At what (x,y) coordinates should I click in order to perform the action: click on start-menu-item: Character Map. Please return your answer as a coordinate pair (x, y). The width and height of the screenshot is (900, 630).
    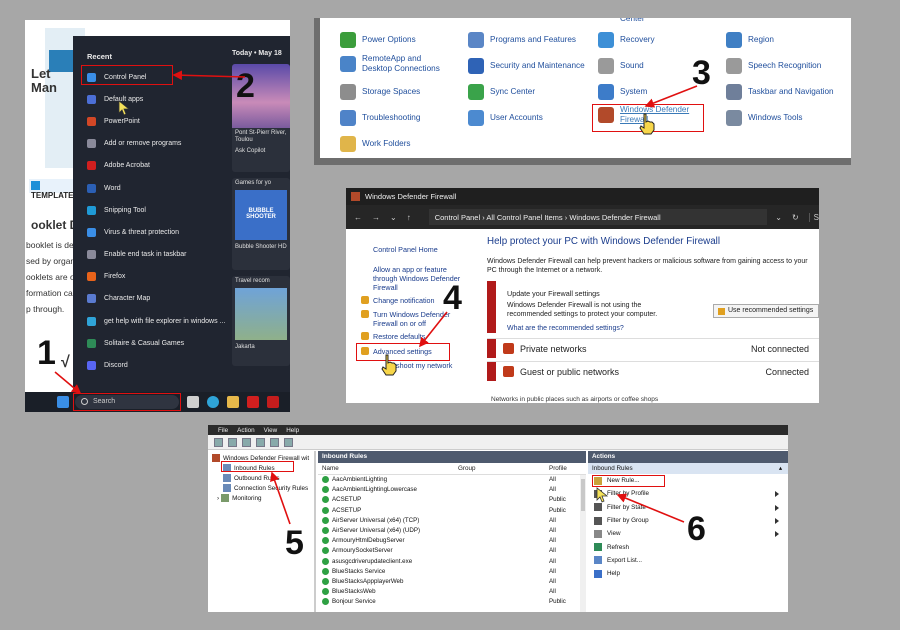
    Looking at the image, I should click on (156, 299).